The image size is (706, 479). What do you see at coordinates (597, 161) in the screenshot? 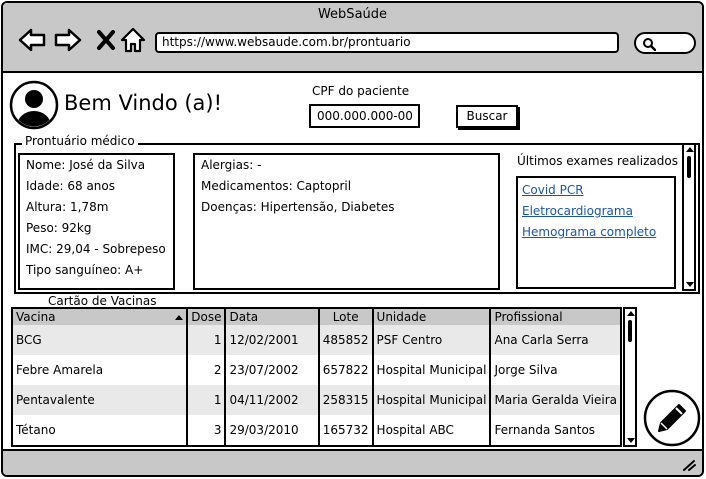
I see `recent-exams-title: Últimos exames realizados` at bounding box center [597, 161].